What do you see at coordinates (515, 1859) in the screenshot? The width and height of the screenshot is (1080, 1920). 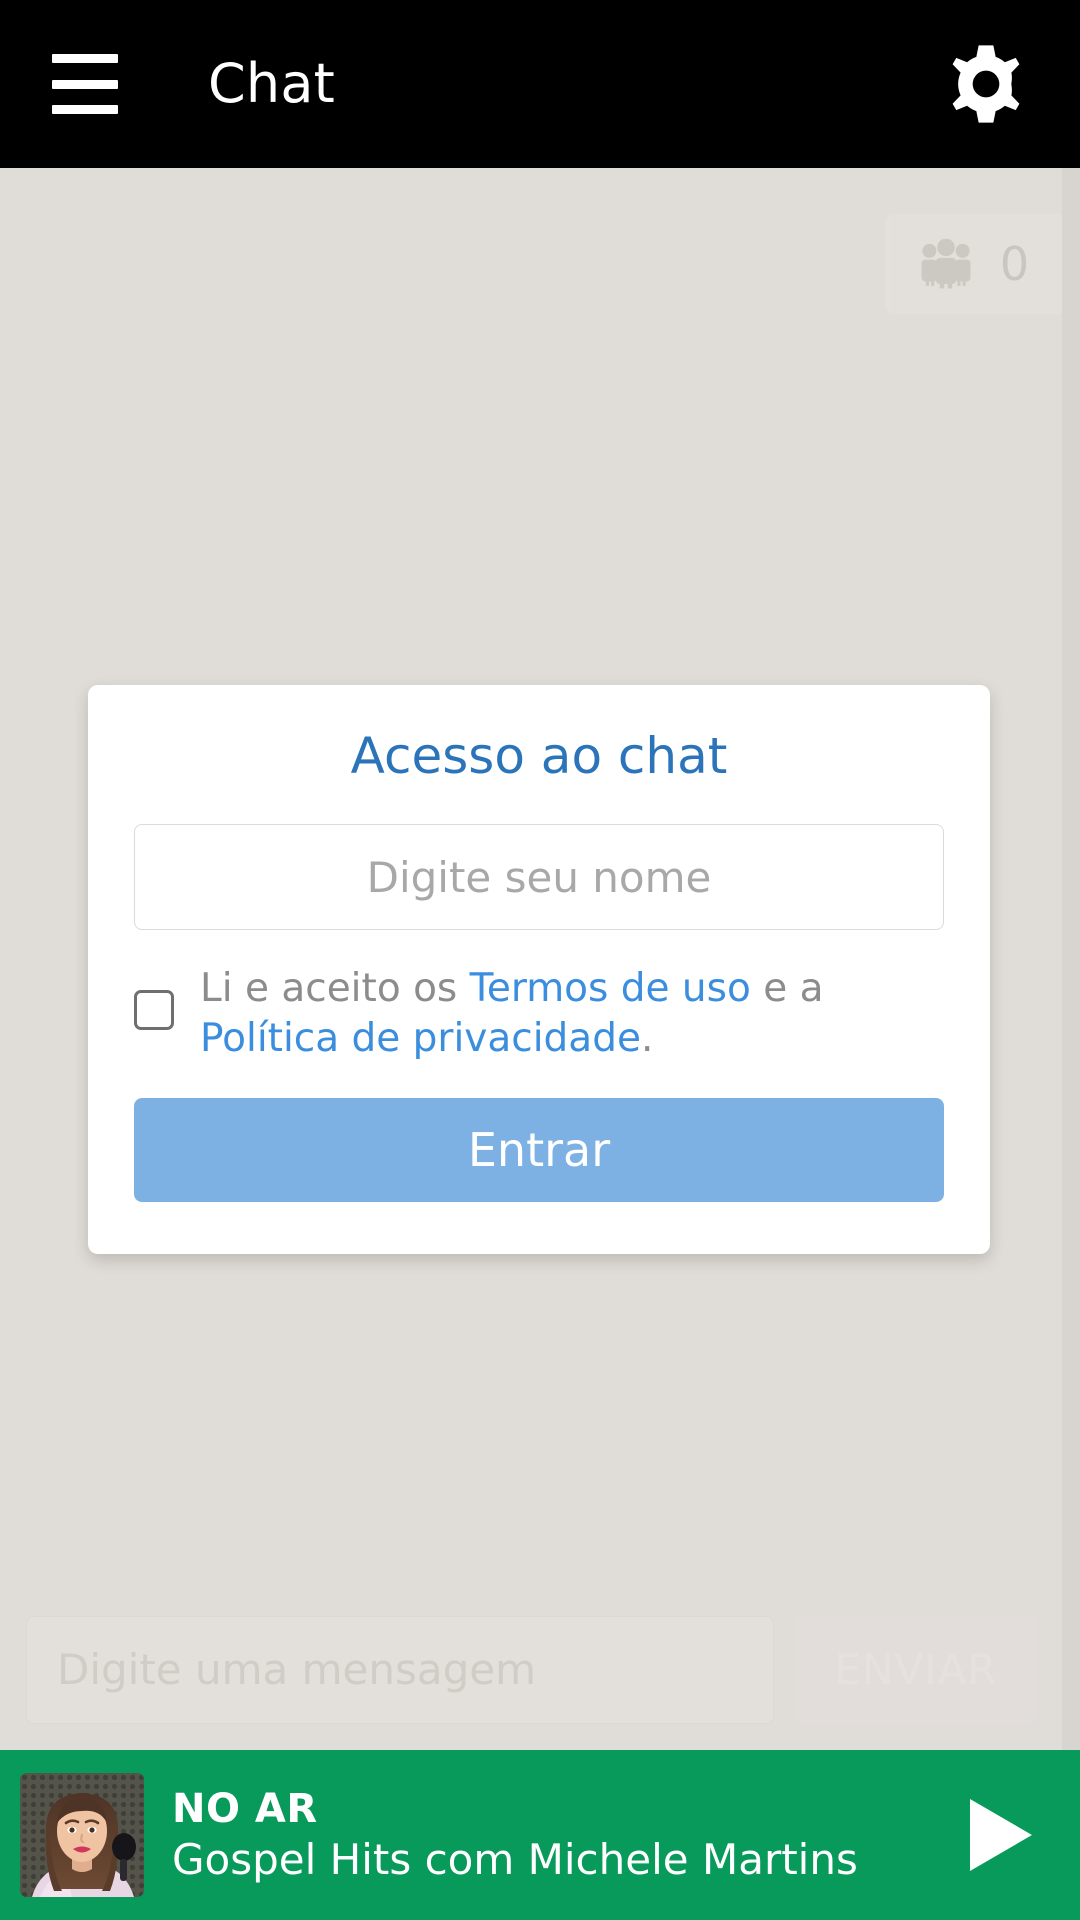 I see `program-name: Gospel Hits com Michele Martins` at bounding box center [515, 1859].